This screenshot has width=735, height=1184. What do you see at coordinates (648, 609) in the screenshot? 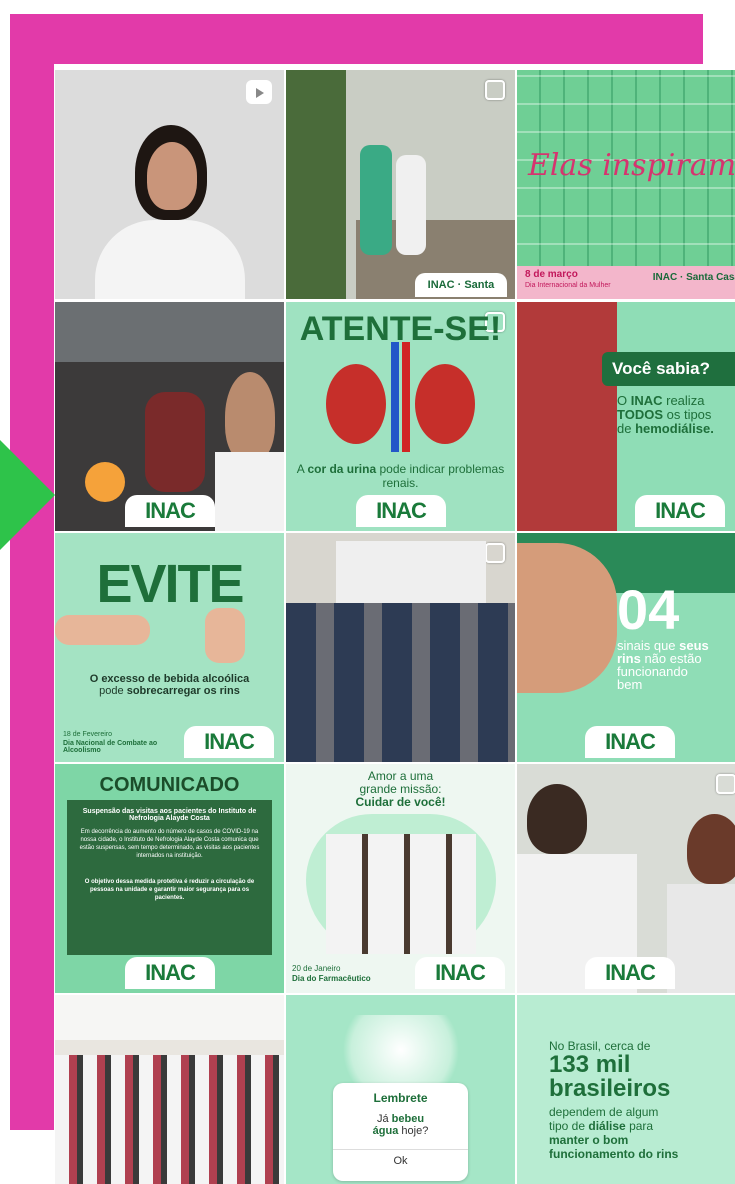
I see `04-number: 04` at bounding box center [648, 609].